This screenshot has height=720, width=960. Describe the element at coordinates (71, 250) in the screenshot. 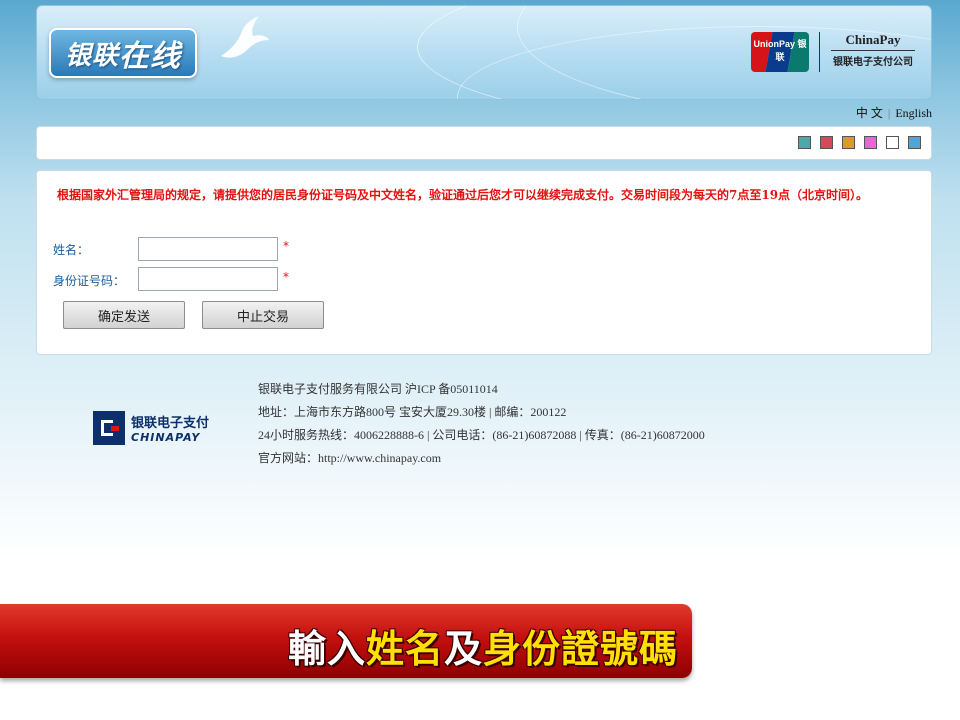

I see `name-label: 姓名：` at that location.